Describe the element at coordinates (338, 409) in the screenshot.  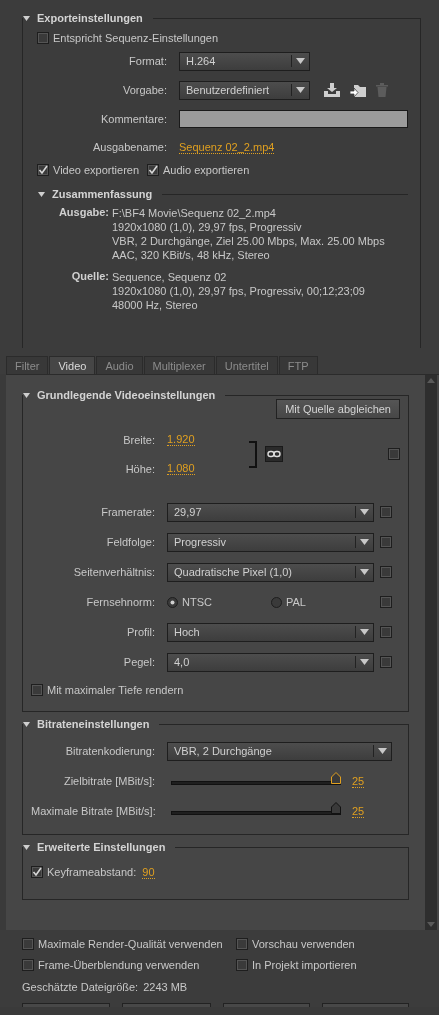
I see `match-source-button: Mit Quelle abgleichen` at that location.